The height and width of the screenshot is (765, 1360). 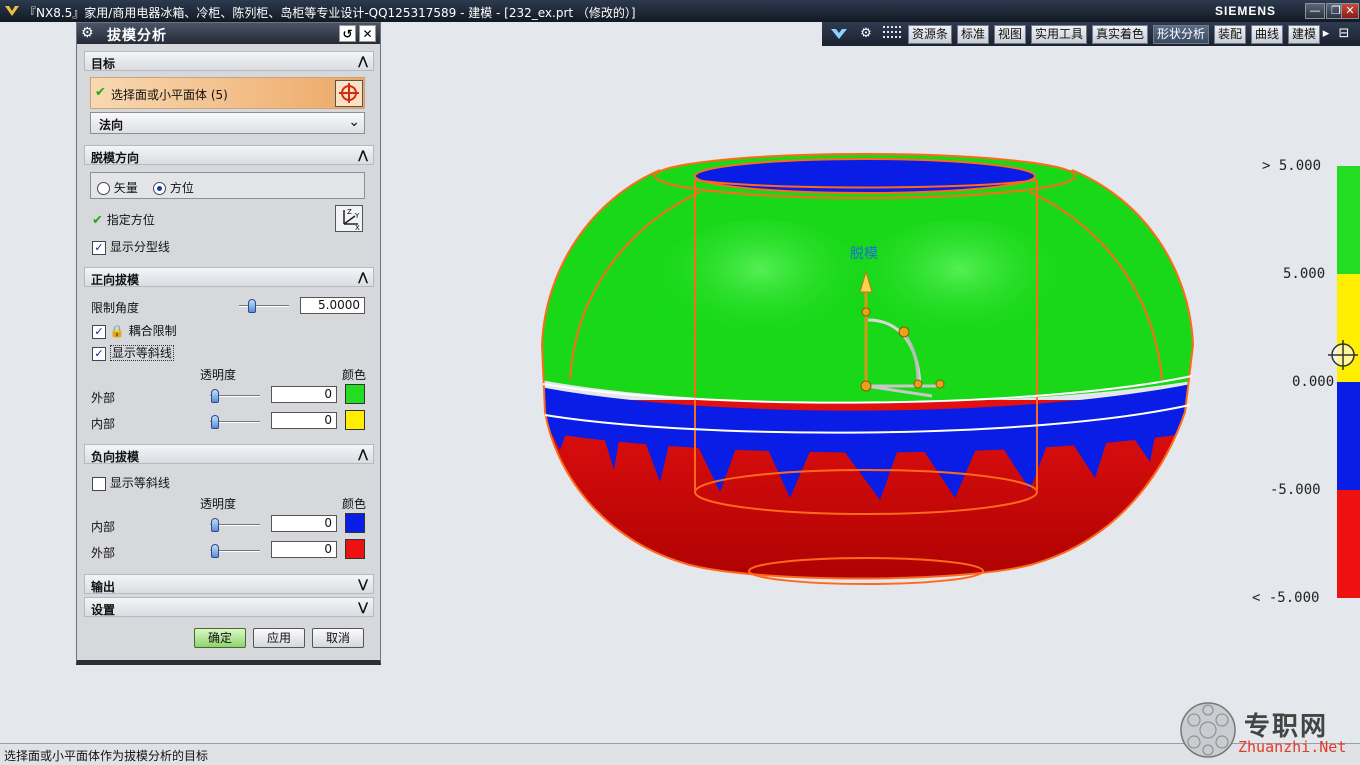 I want to click on csys-dialog-button: Z Y X, so click(x=349, y=218).